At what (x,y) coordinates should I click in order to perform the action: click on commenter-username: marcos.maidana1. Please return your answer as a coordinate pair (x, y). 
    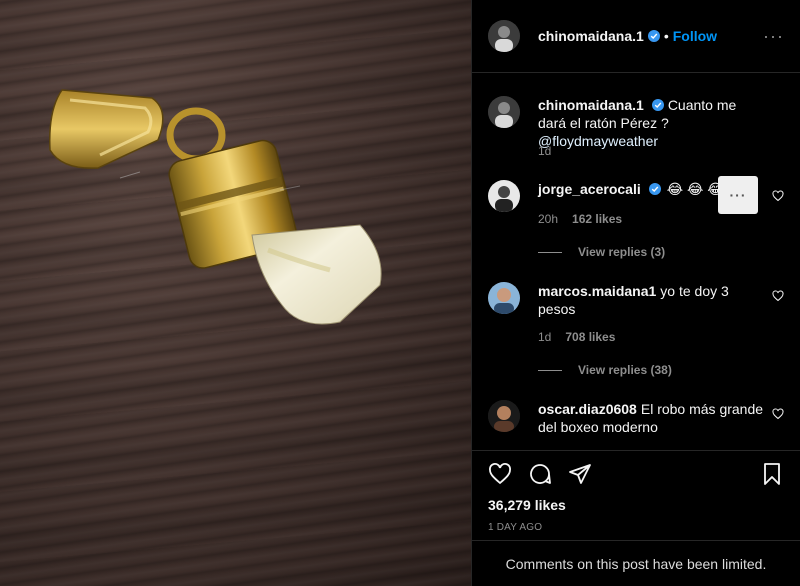
    Looking at the image, I should click on (597, 291).